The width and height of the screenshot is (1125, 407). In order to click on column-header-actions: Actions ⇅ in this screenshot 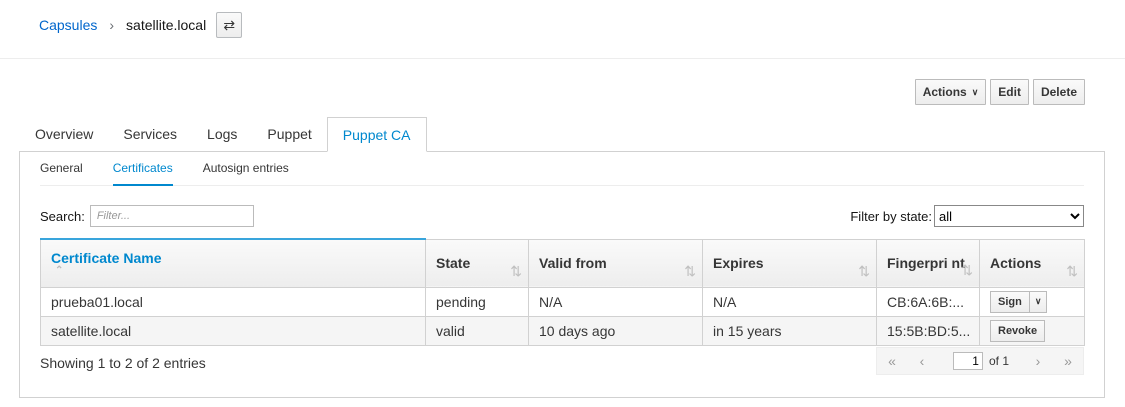, I will do `click(1032, 263)`.